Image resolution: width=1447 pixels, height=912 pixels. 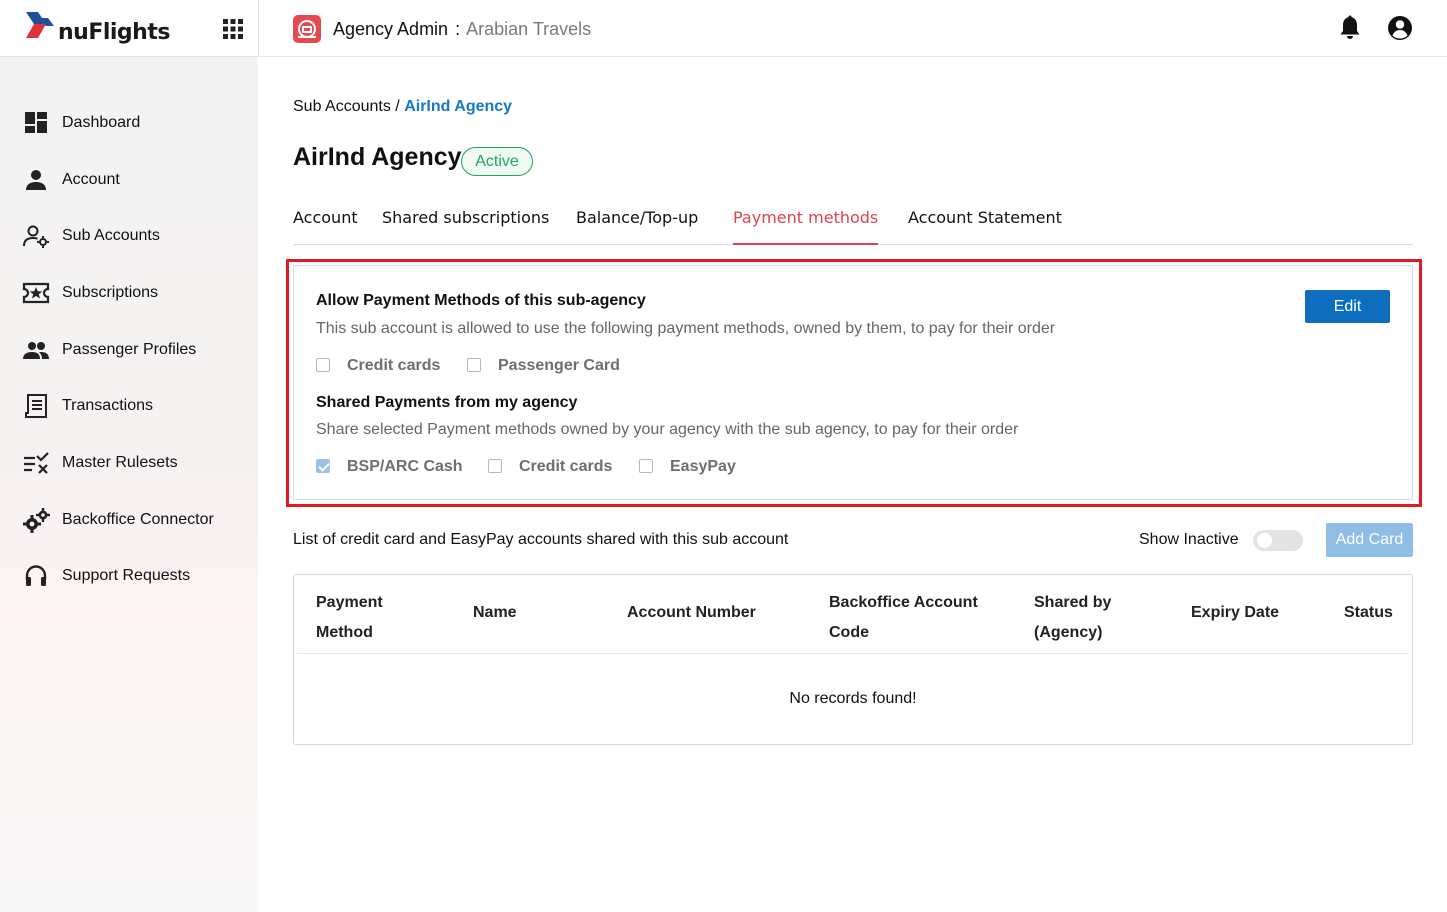 I want to click on column-header-line: Account Number, so click(x=691, y=612).